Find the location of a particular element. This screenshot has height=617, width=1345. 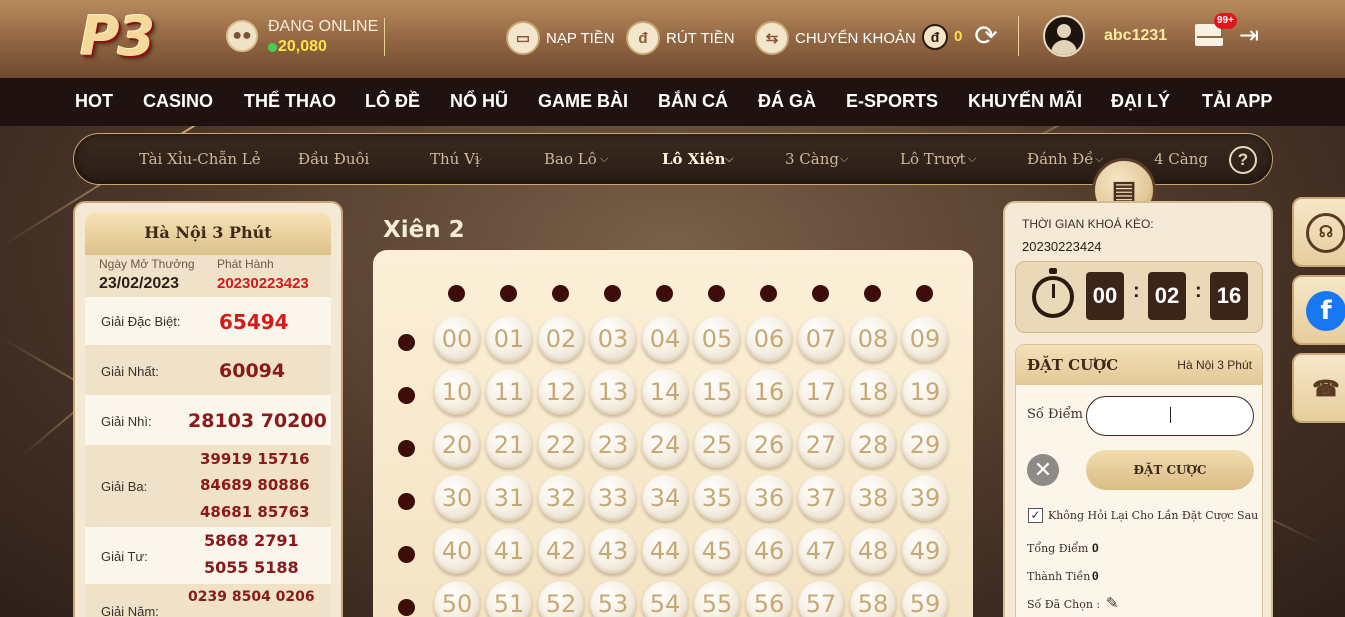

number-ball: 30 is located at coordinates (457, 498).